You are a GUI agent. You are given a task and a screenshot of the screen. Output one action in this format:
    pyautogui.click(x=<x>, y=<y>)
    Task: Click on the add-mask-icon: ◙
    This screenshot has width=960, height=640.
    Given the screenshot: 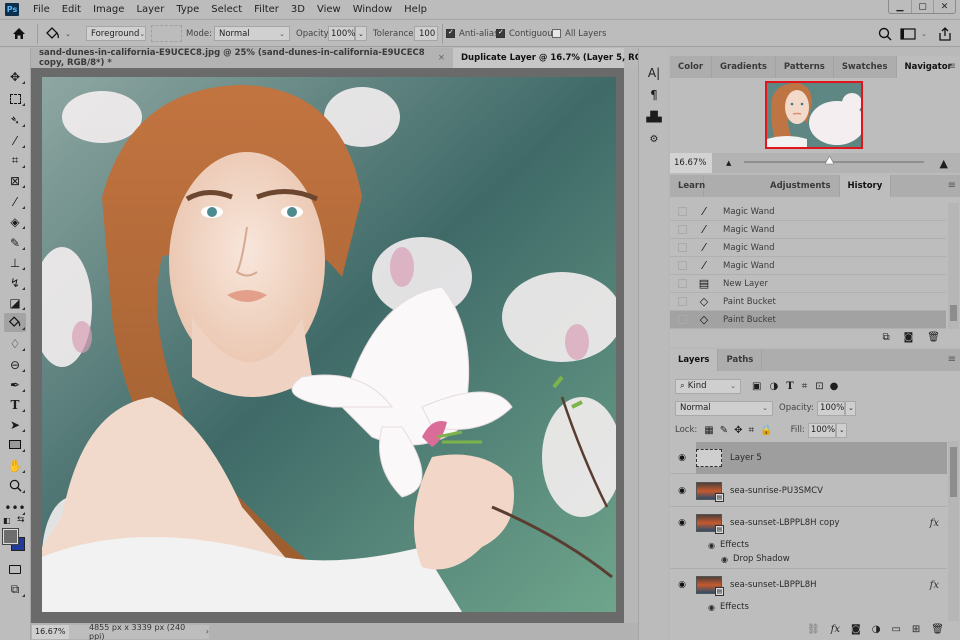 What is the action you would take?
    pyautogui.click(x=856, y=629)
    